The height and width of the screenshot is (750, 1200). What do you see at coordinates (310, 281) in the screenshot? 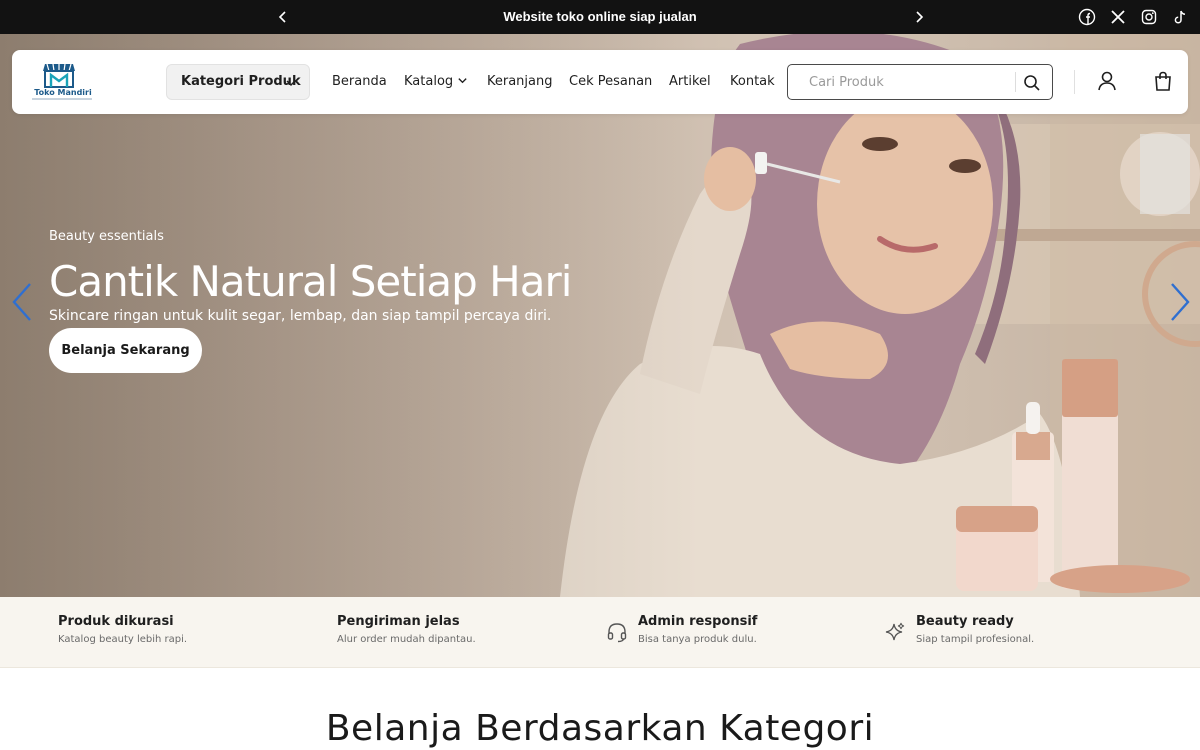
I see `hero-headline: Cantik Natural Setiap Hari` at bounding box center [310, 281].